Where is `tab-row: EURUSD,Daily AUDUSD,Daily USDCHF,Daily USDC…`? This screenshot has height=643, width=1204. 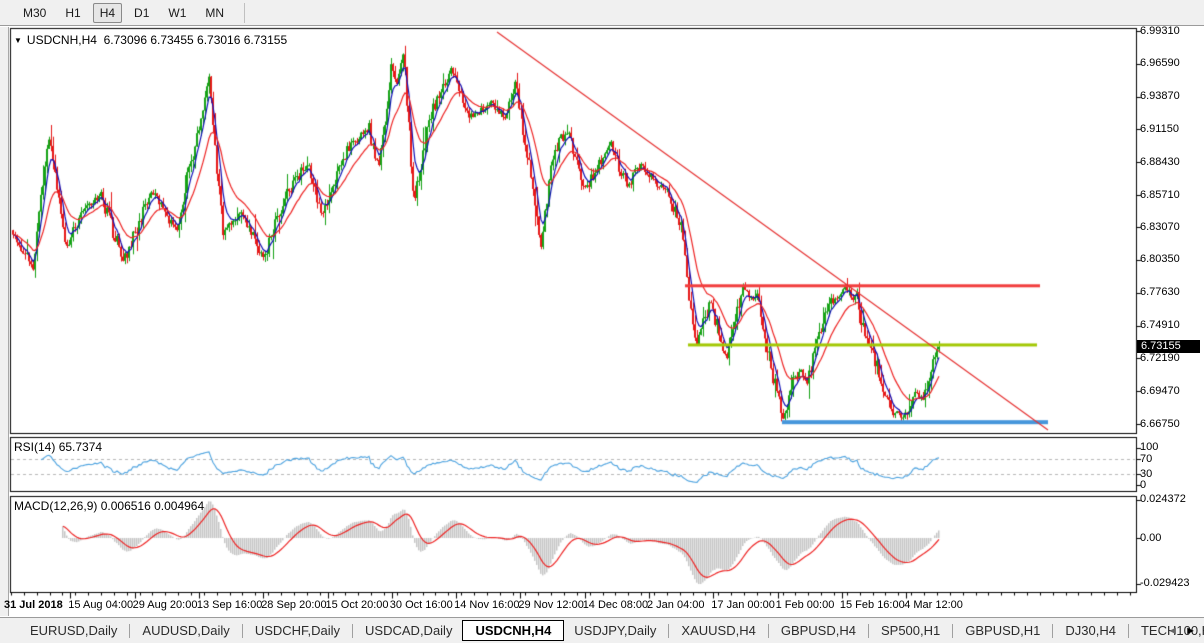 tab-row: EURUSD,Daily AUDUSD,Daily USDCHF,Daily USDC… is located at coordinates (612, 630).